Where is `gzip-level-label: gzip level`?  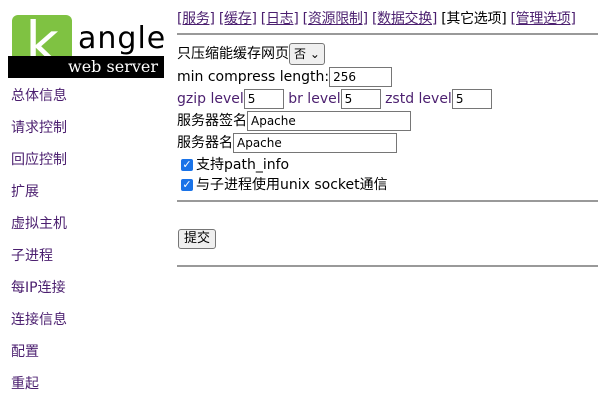 gzip-level-label: gzip level is located at coordinates (210, 99).